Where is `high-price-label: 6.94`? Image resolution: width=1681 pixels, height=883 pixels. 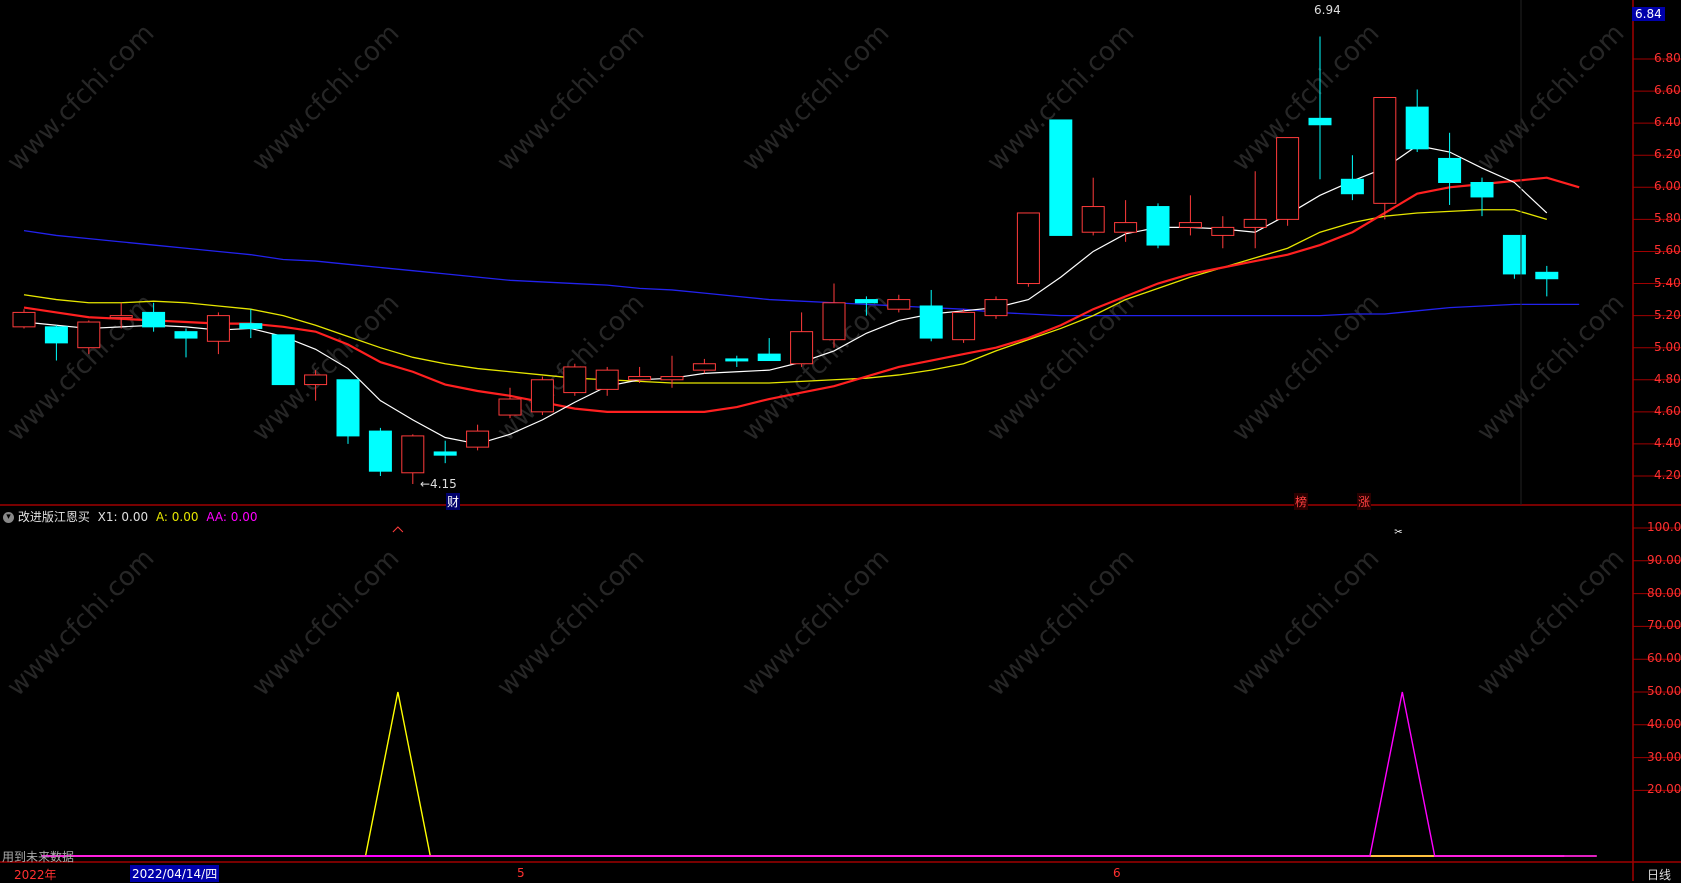
high-price-label: 6.94 is located at coordinates (1327, 10).